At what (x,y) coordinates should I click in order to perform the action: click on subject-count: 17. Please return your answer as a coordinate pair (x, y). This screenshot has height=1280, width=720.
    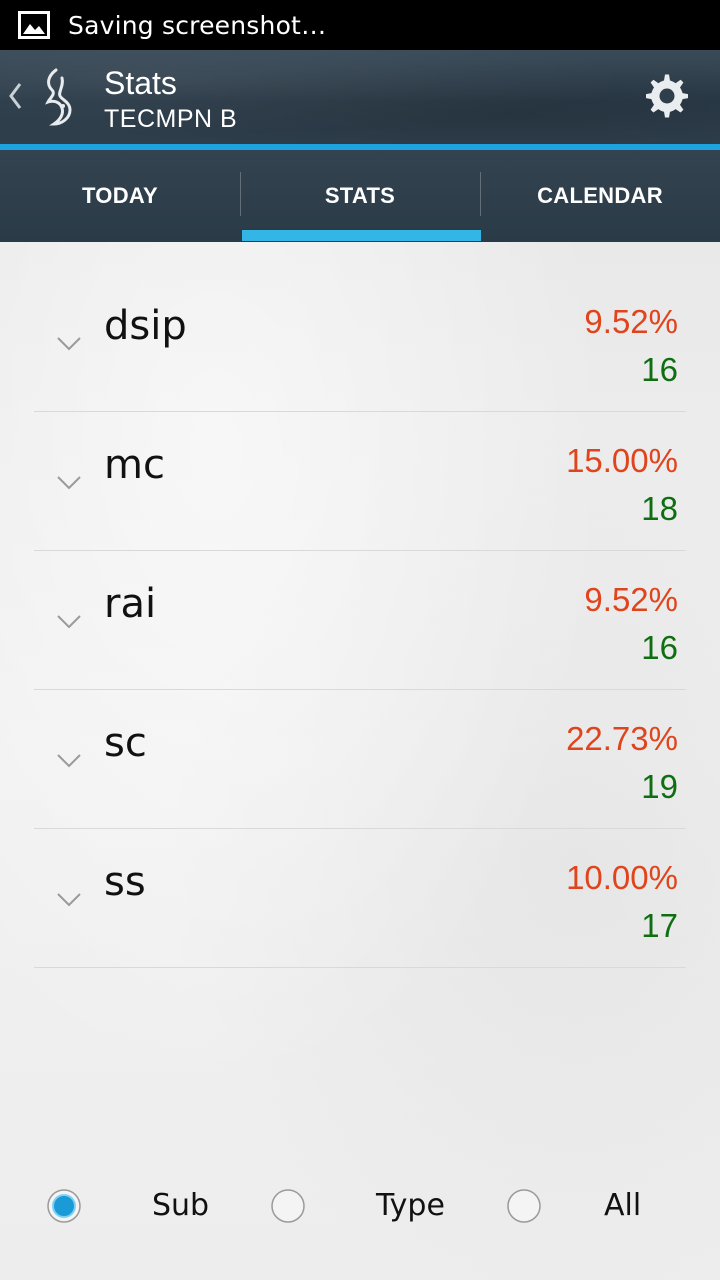
    Looking at the image, I should click on (659, 925).